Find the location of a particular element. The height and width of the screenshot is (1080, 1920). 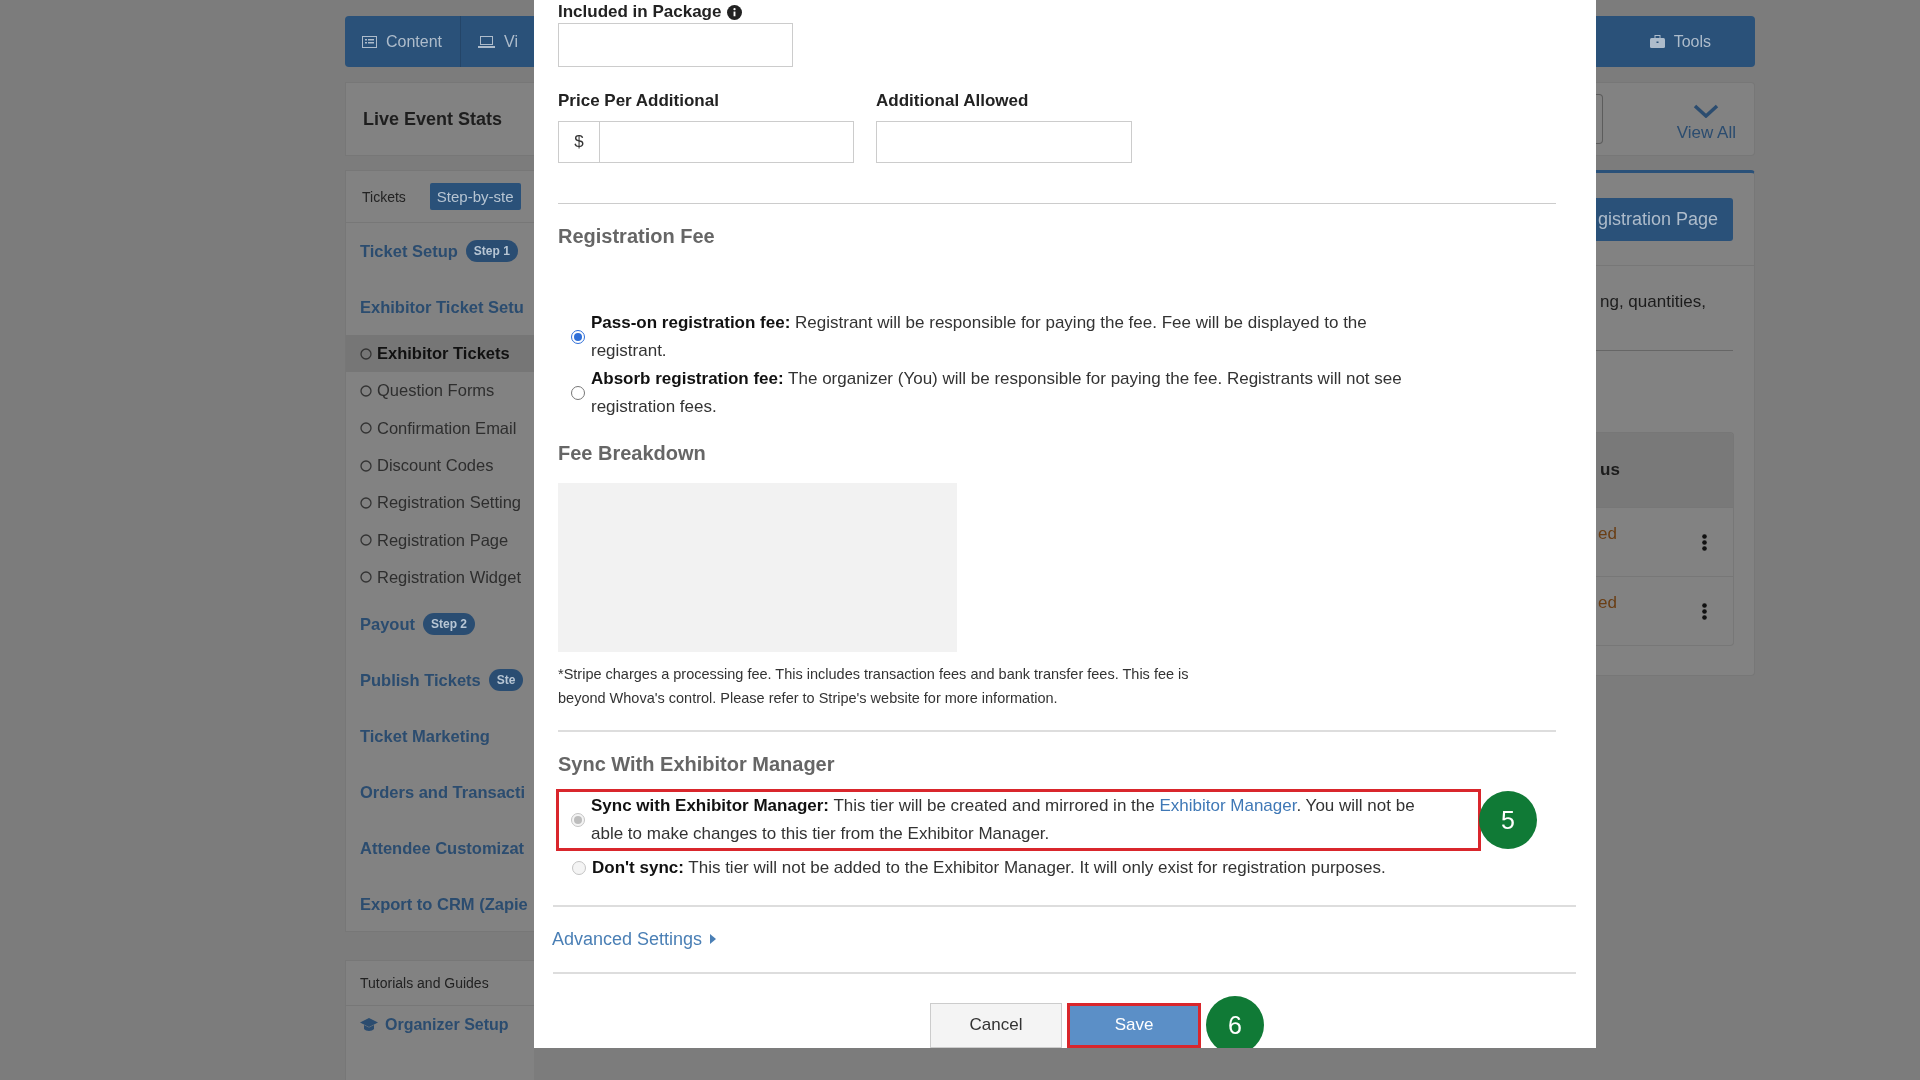

sidebar-link: Exhibitor Ticket Setu is located at coordinates (442, 307).